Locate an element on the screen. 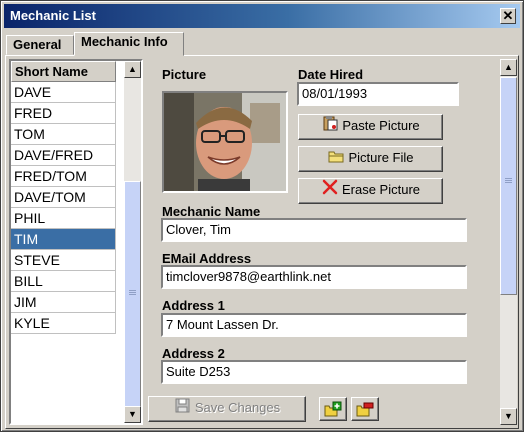  form-scroll-down-button: ▼ is located at coordinates (508, 416).